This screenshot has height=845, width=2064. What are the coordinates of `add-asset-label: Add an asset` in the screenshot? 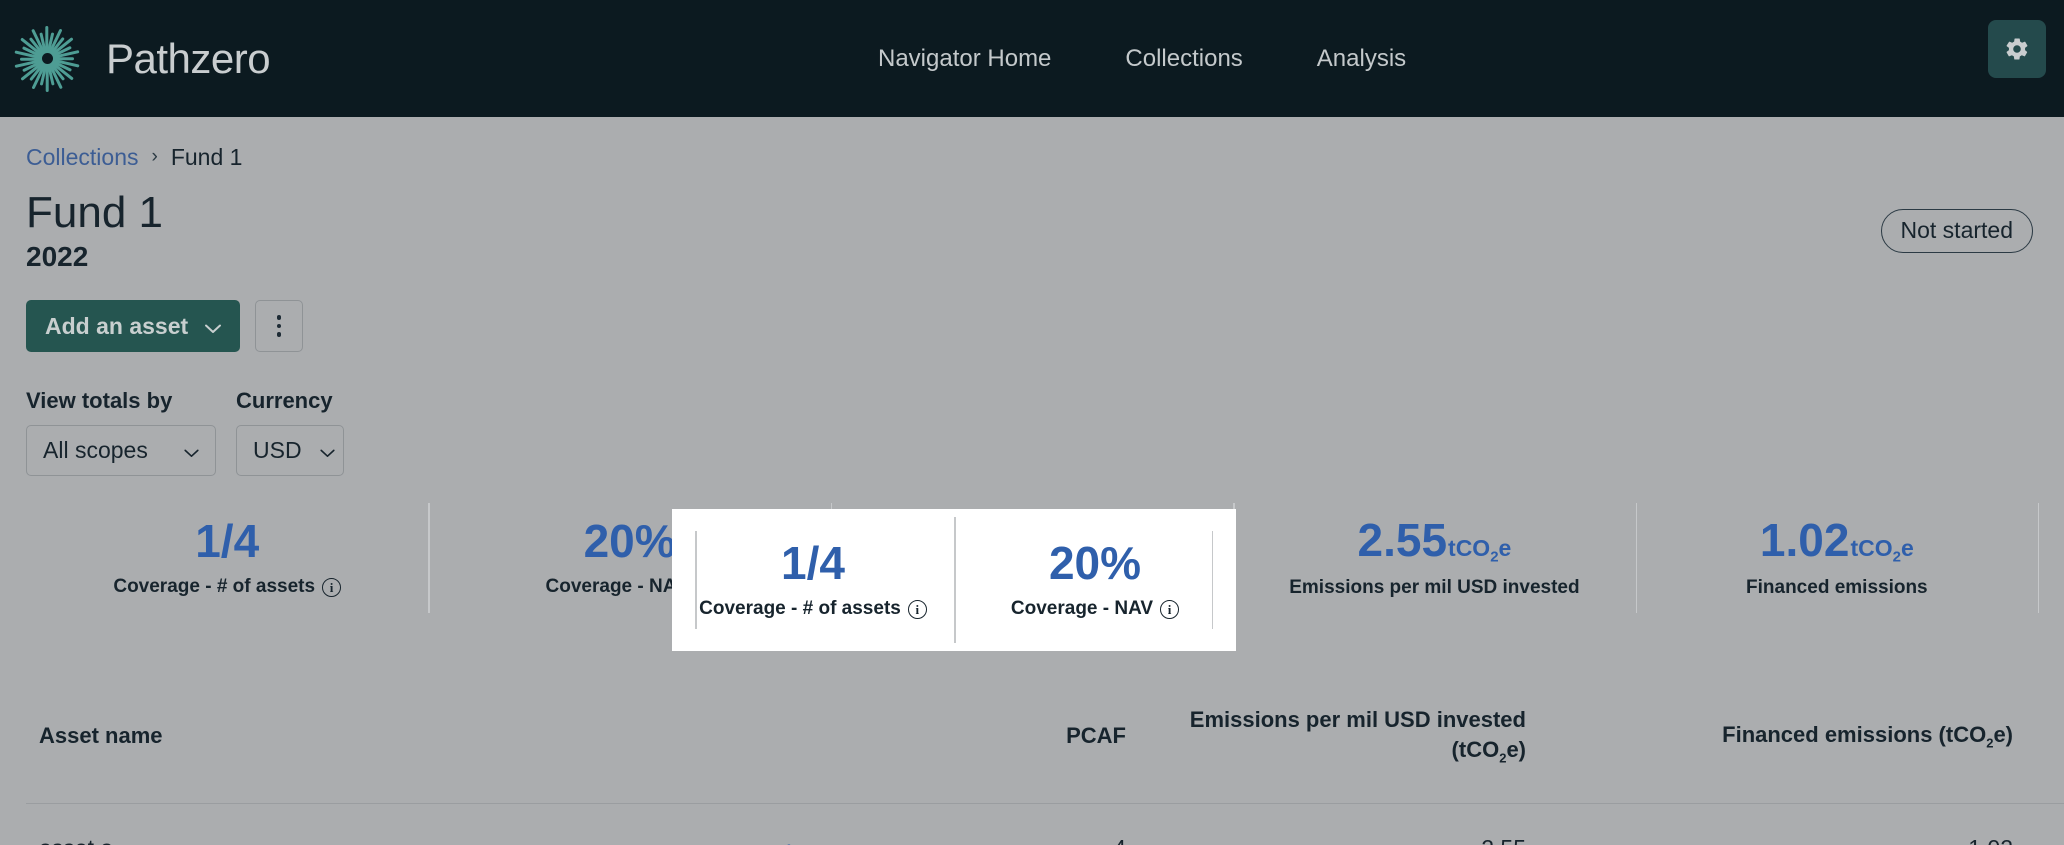 It's located at (117, 325).